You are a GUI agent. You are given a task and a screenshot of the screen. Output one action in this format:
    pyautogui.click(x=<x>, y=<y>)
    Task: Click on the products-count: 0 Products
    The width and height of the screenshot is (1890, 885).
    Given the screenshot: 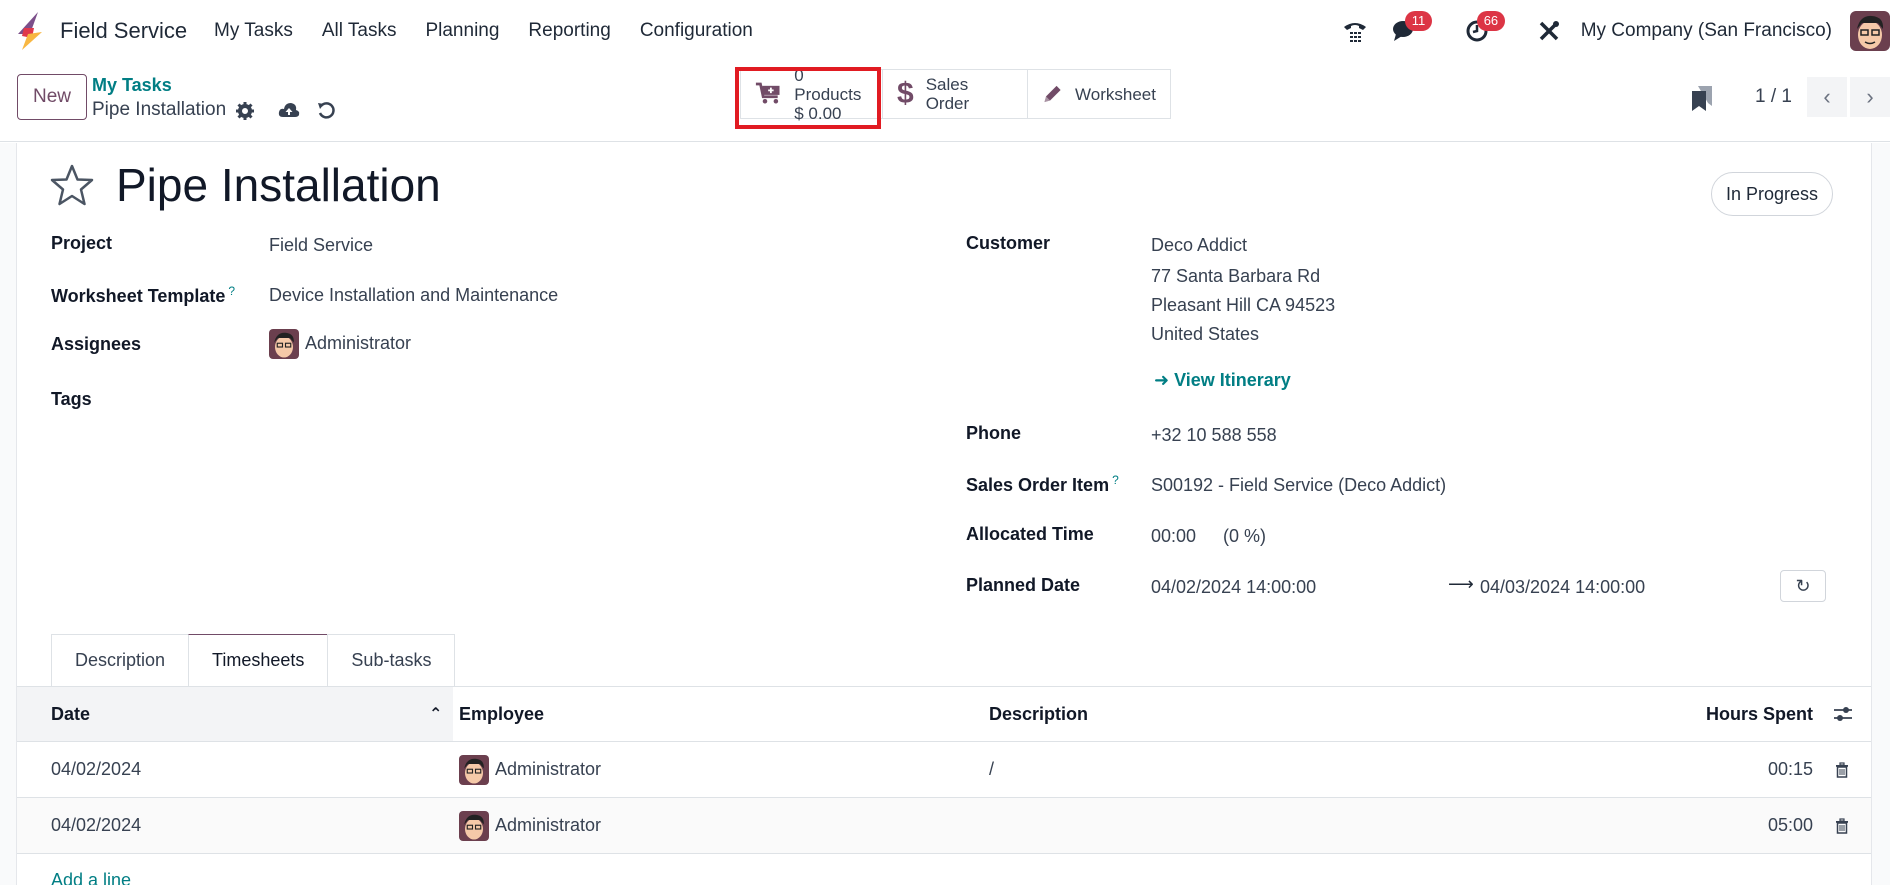 What is the action you would take?
    pyautogui.click(x=828, y=84)
    